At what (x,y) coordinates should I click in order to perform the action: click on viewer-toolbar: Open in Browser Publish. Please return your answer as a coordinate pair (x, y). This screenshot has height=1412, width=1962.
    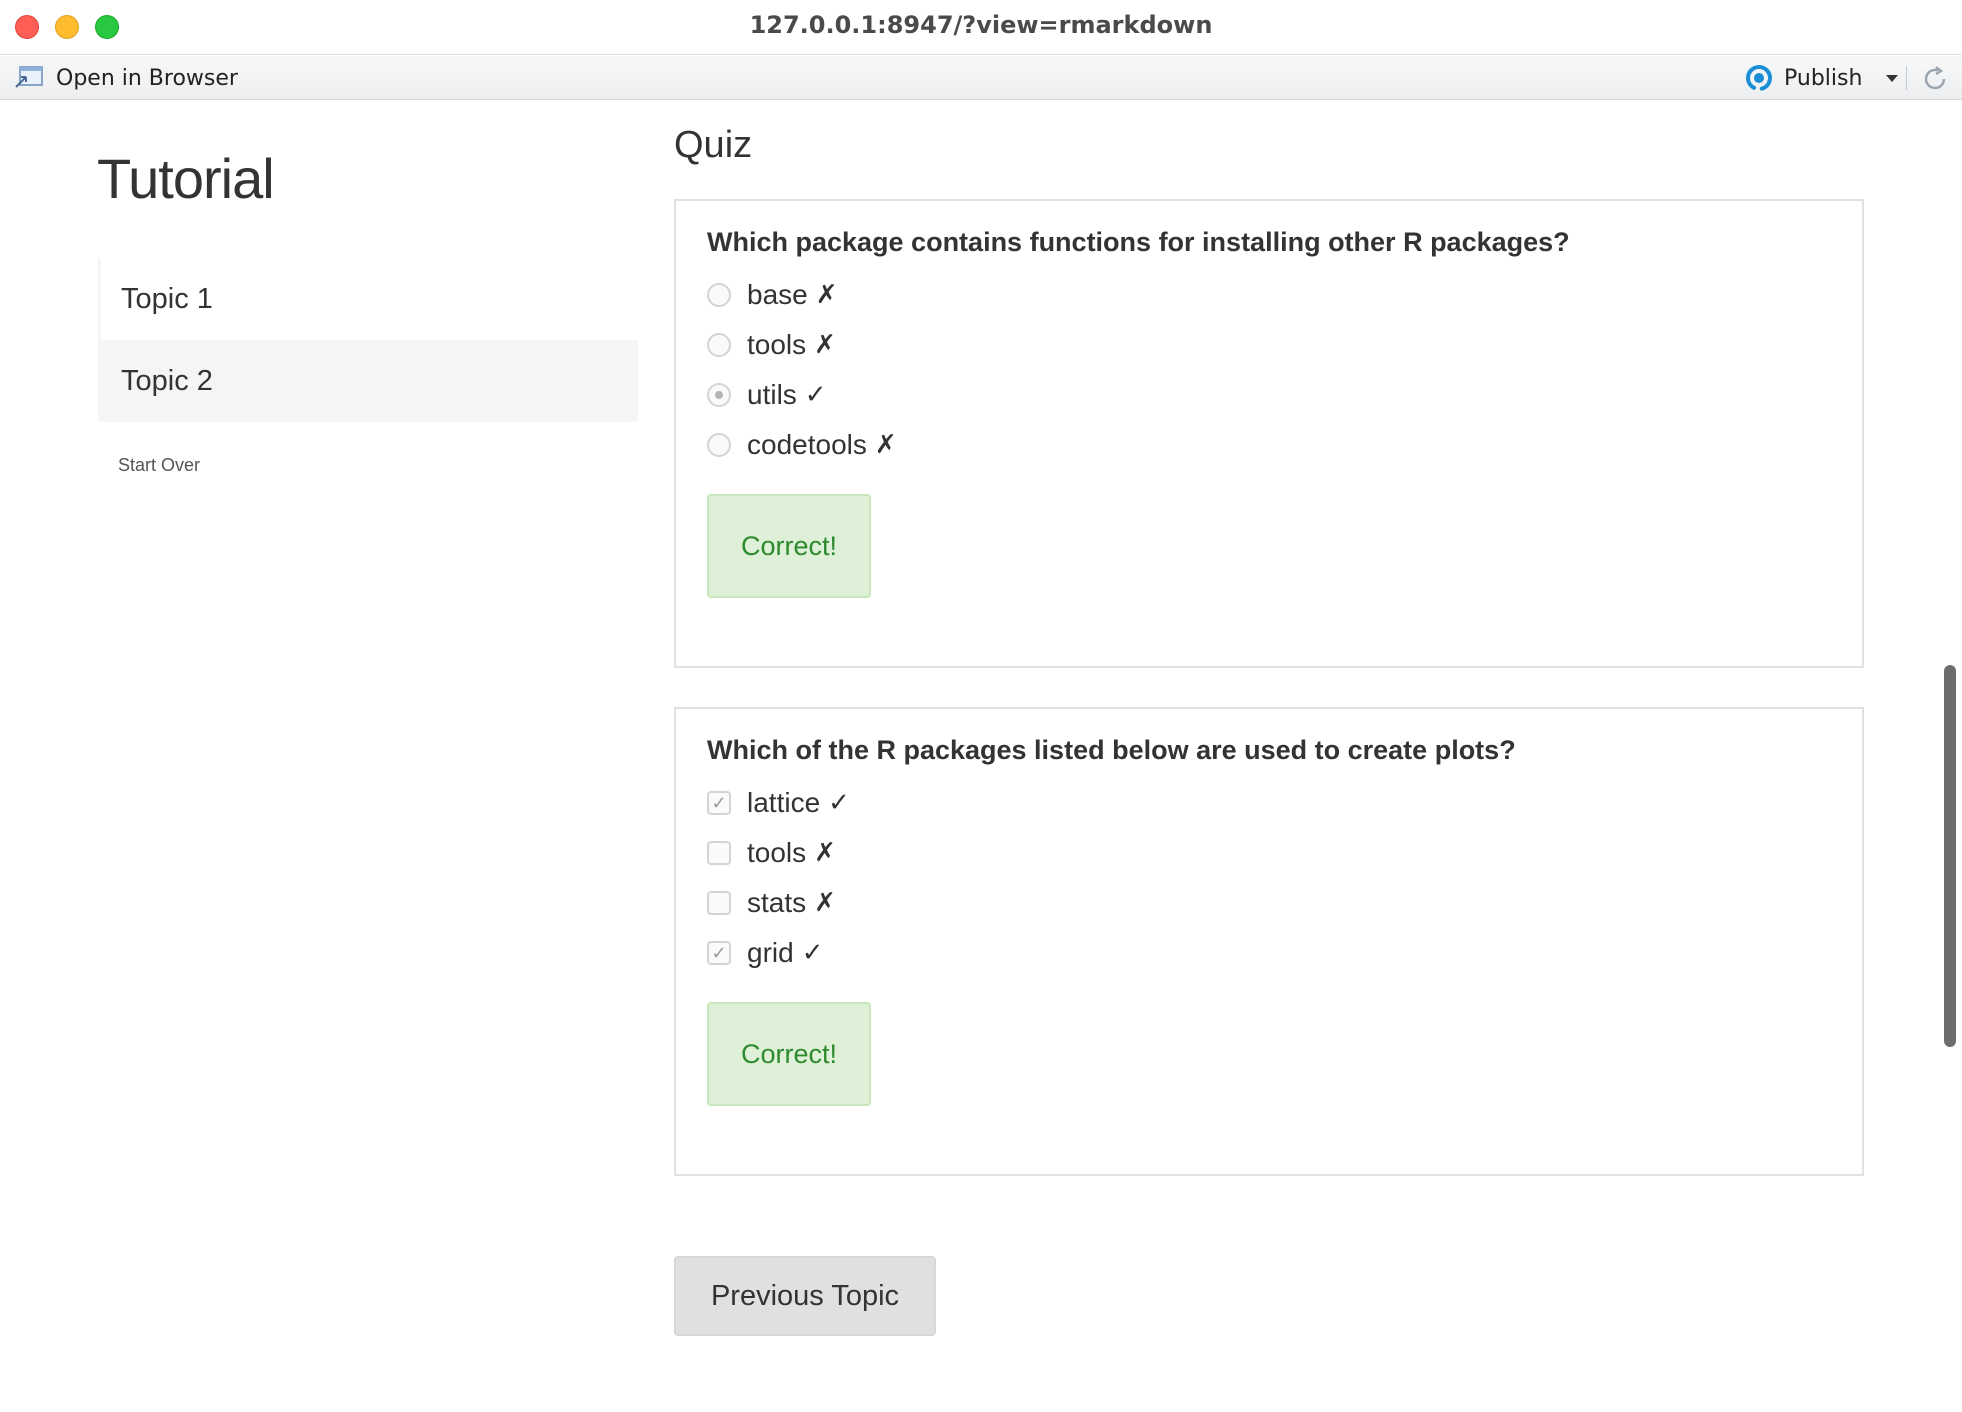
    Looking at the image, I should click on (981, 78).